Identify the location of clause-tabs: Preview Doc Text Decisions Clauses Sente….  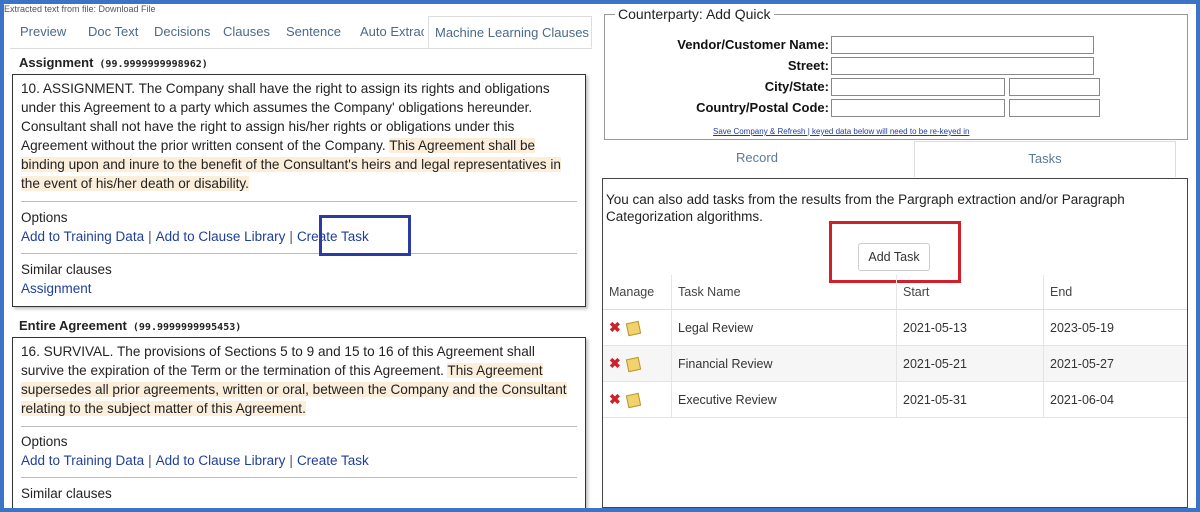
(301, 32).